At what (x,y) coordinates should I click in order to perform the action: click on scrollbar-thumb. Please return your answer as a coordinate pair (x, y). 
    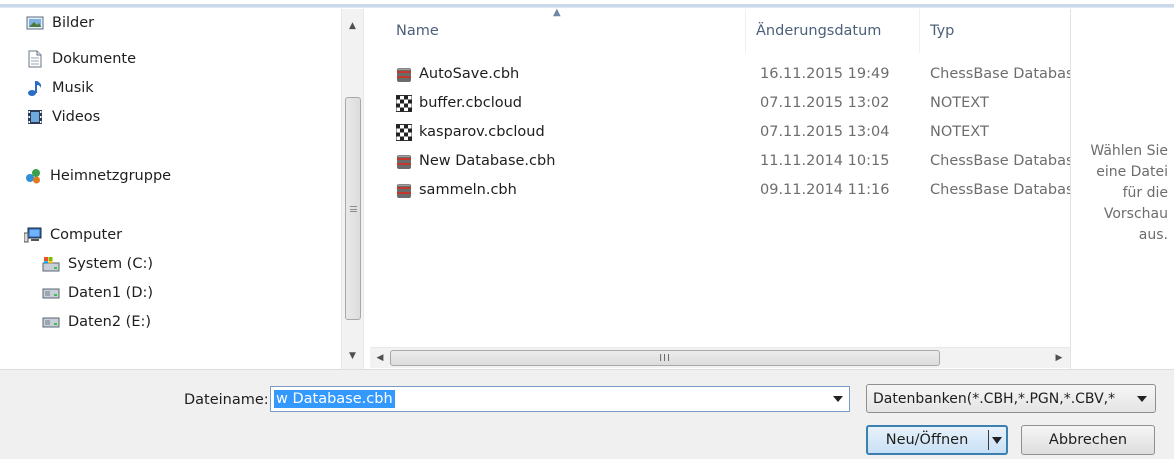
    Looking at the image, I should click on (353, 208).